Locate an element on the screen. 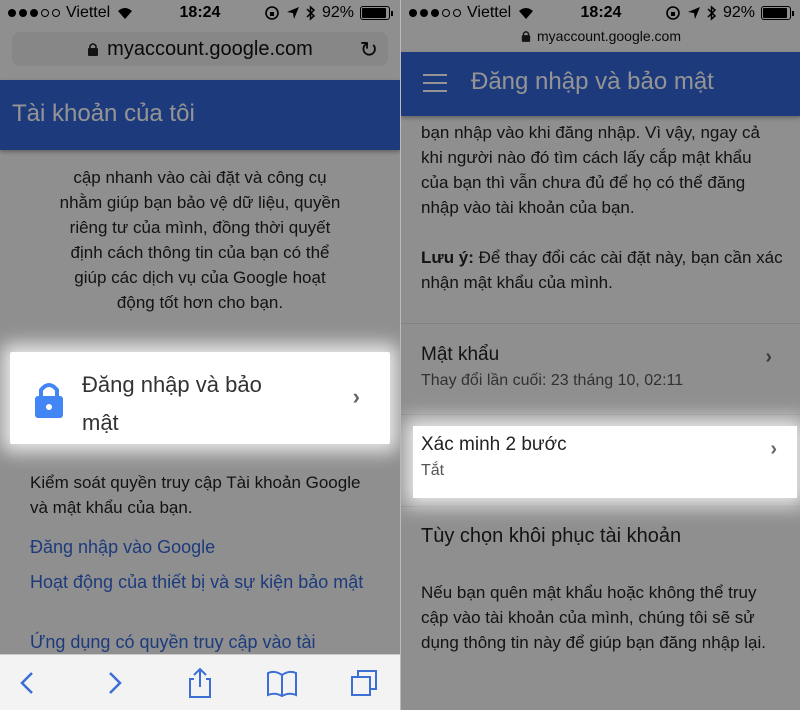 The image size is (800, 710). app-bar-title: Tài khoản của tôi is located at coordinates (103, 113).